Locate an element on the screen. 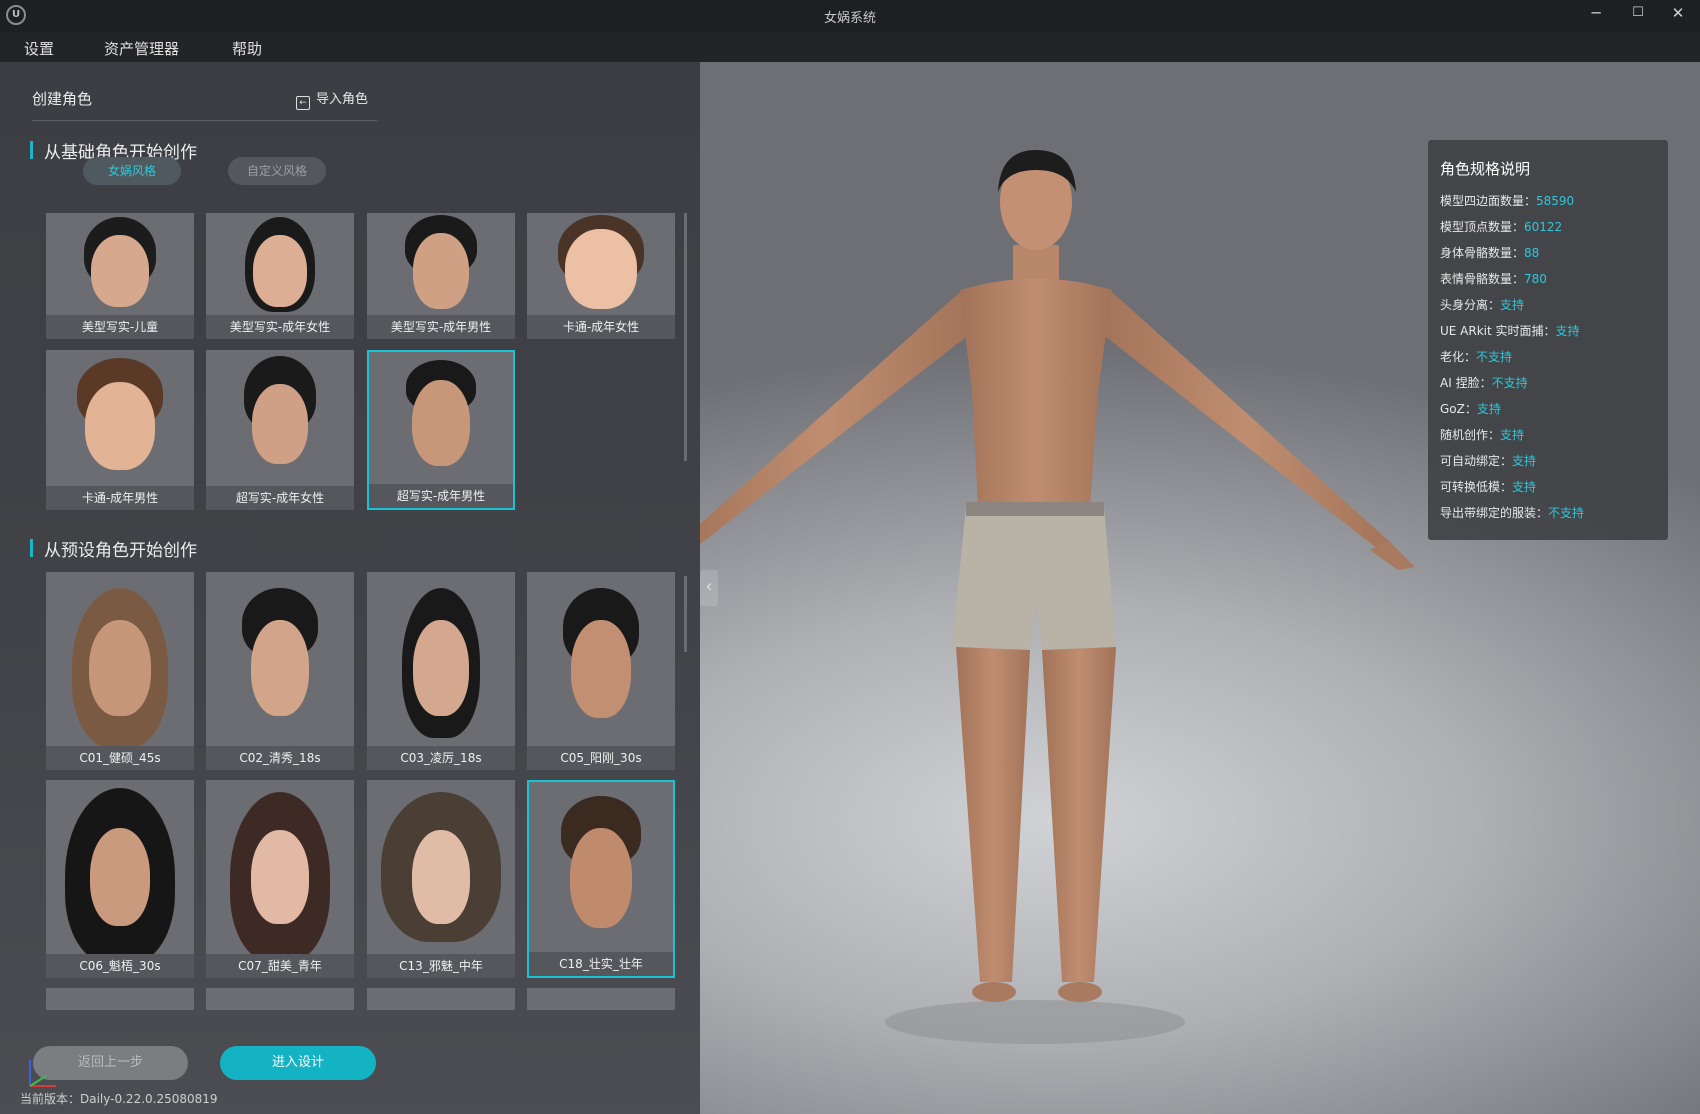 The height and width of the screenshot is (1114, 1700). spec-row: 可自动绑定：支持 is located at coordinates (1512, 461).